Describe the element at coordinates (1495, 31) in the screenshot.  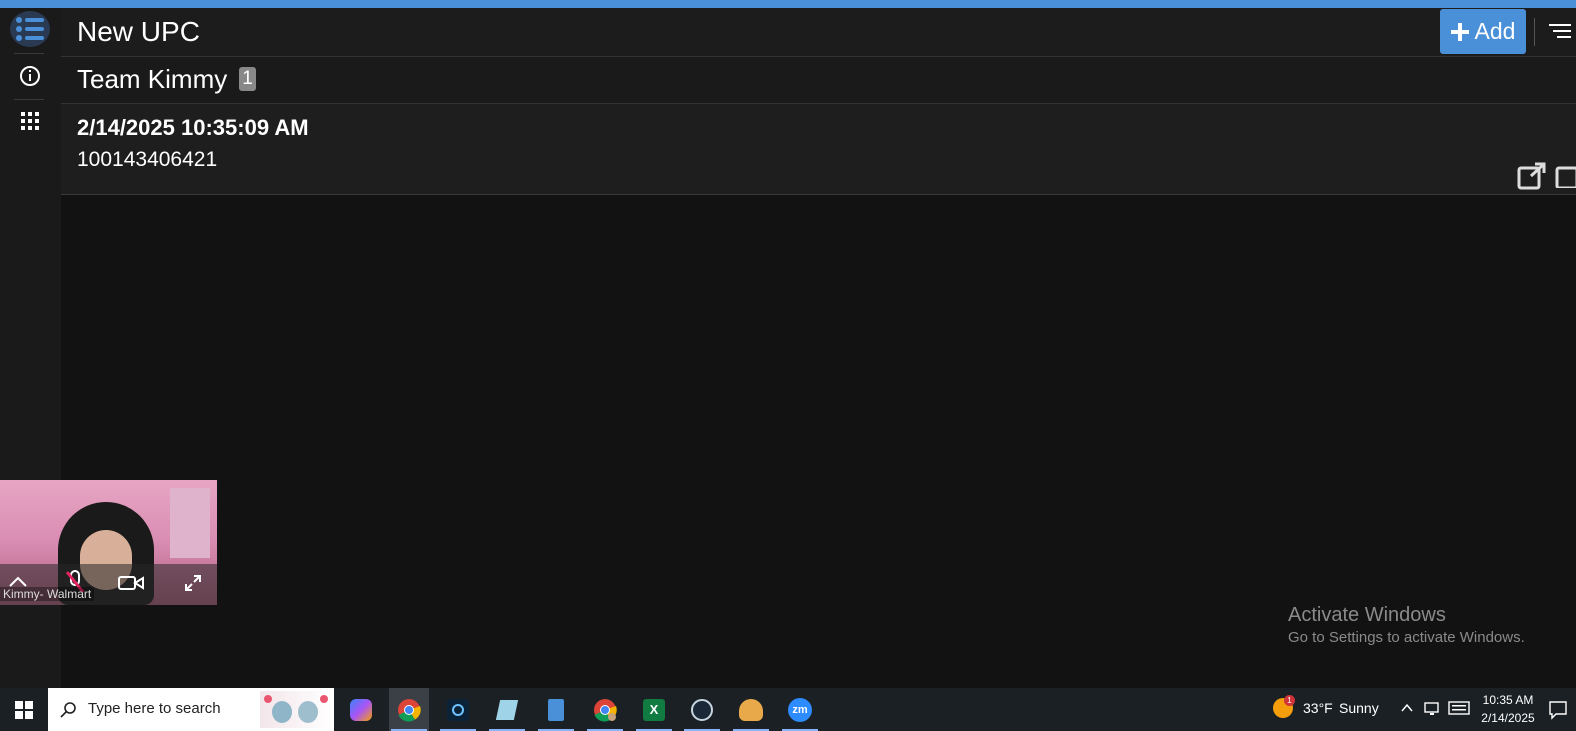
I see `add-button-label: Add` at that location.